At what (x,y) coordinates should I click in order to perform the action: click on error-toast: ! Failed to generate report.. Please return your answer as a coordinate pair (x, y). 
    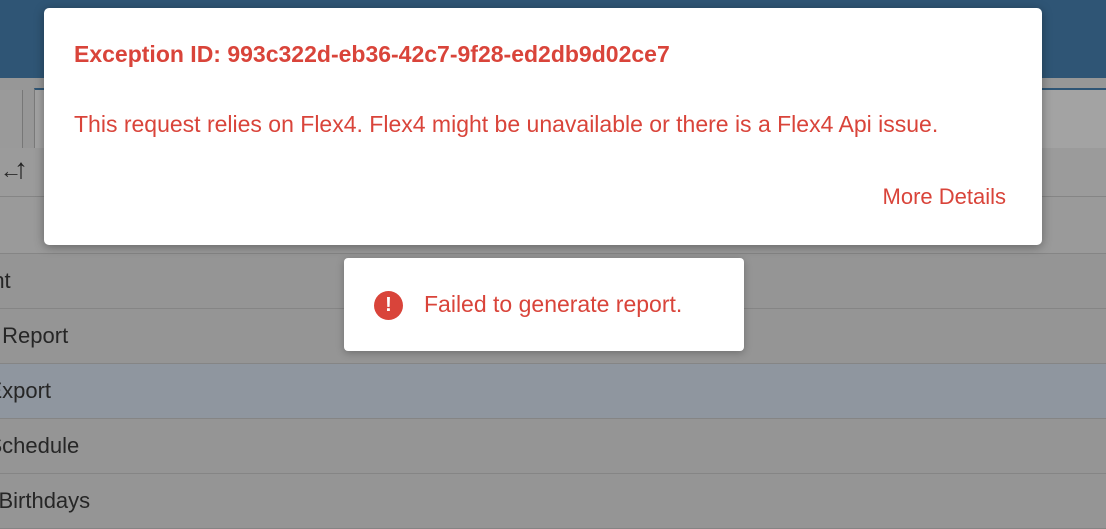
    Looking at the image, I should click on (544, 304).